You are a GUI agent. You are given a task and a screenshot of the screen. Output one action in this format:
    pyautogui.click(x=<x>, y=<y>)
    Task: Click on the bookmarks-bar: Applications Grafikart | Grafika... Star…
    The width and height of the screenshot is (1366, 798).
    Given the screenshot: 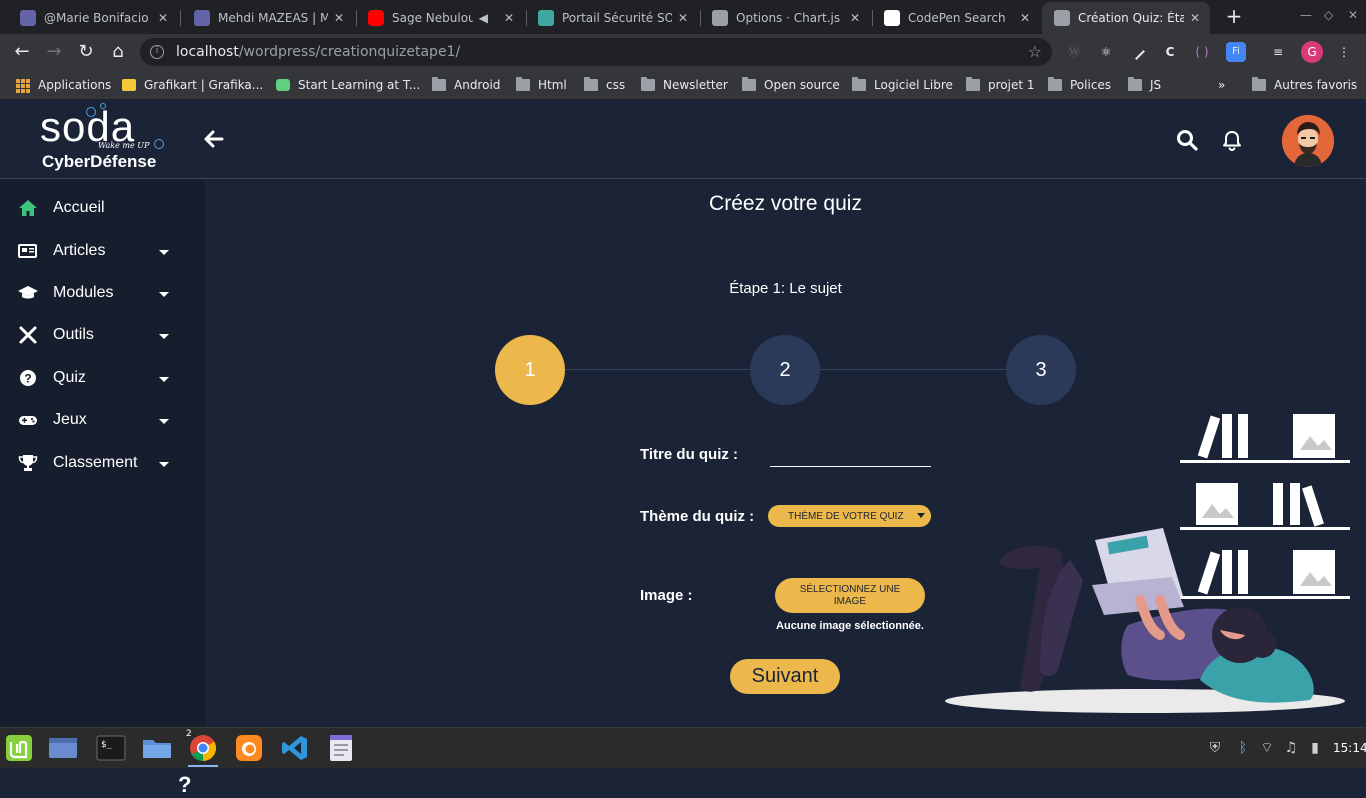 What is the action you would take?
    pyautogui.click(x=683, y=85)
    